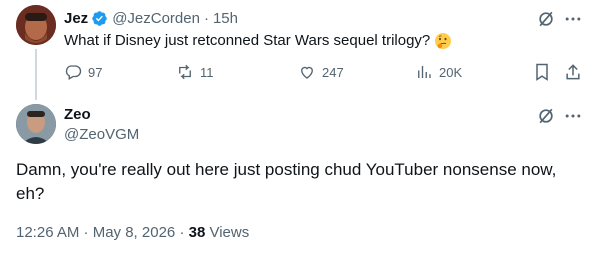  I want to click on like-count: 247, so click(333, 72).